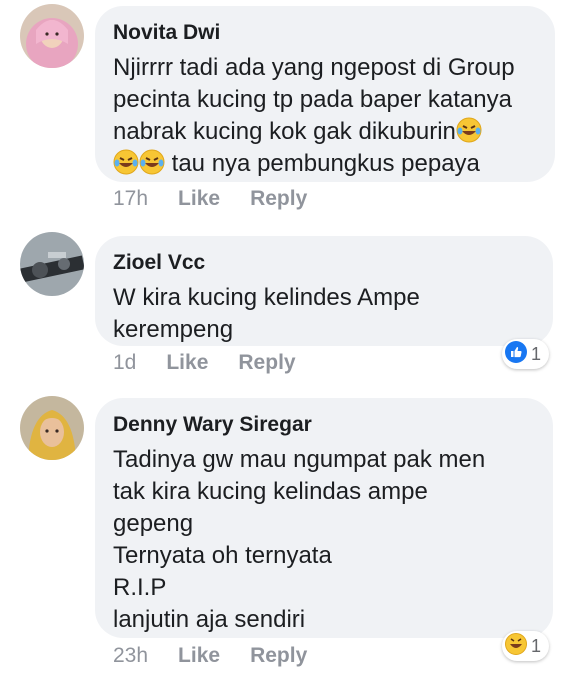 The height and width of the screenshot is (680, 573). Describe the element at coordinates (124, 363) in the screenshot. I see `timestamp: 1d` at that location.